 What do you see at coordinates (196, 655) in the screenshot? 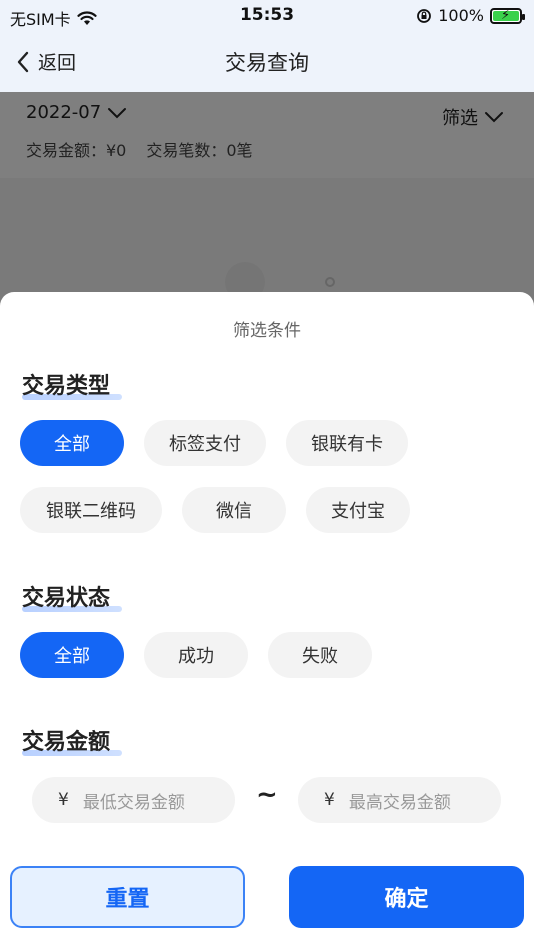
I see `status-chip-success: 成功` at bounding box center [196, 655].